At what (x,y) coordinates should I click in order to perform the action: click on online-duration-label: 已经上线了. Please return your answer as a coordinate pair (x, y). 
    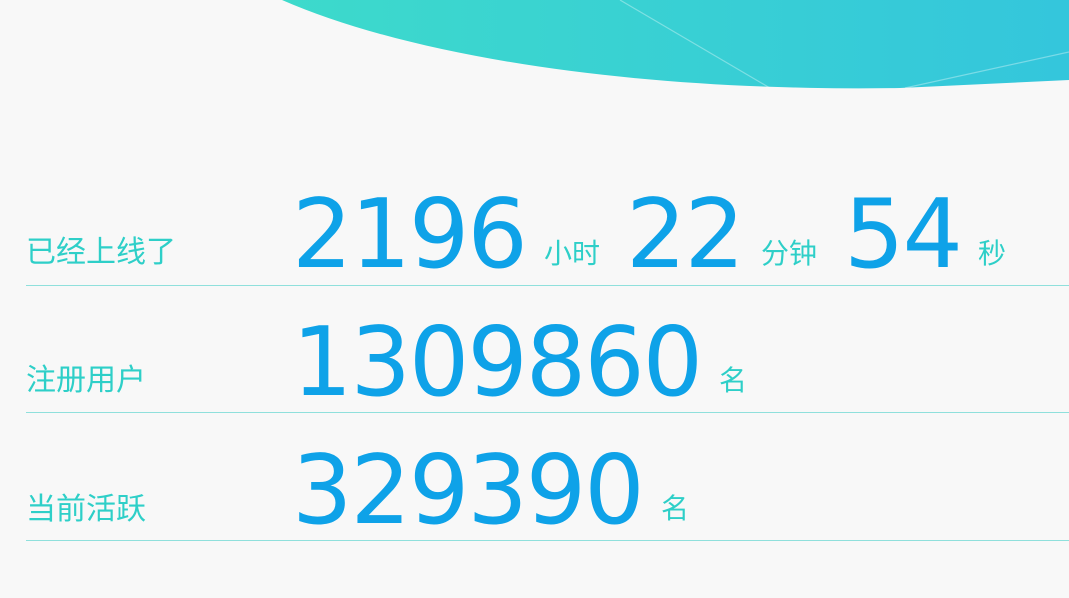
    Looking at the image, I should click on (101, 252).